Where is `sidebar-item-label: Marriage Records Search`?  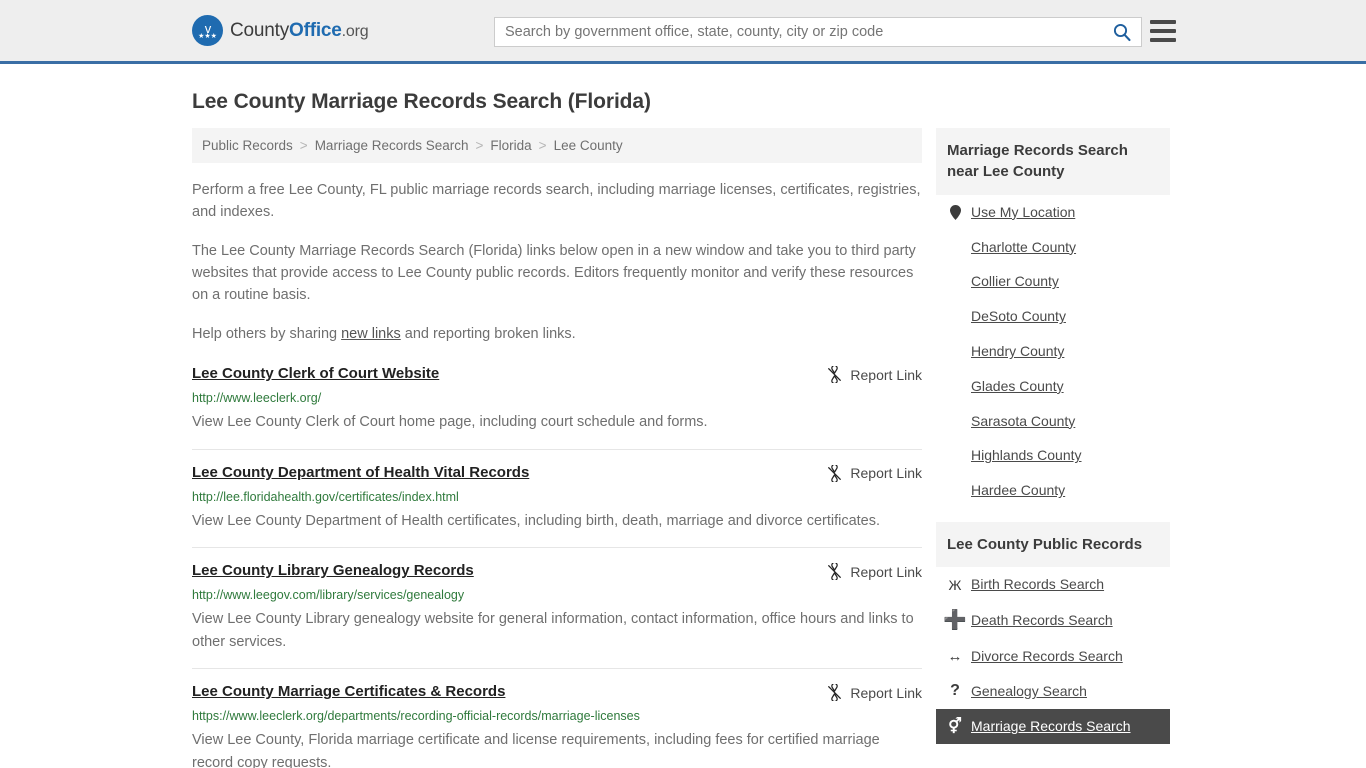
sidebar-item-label: Marriage Records Search is located at coordinates (1051, 725).